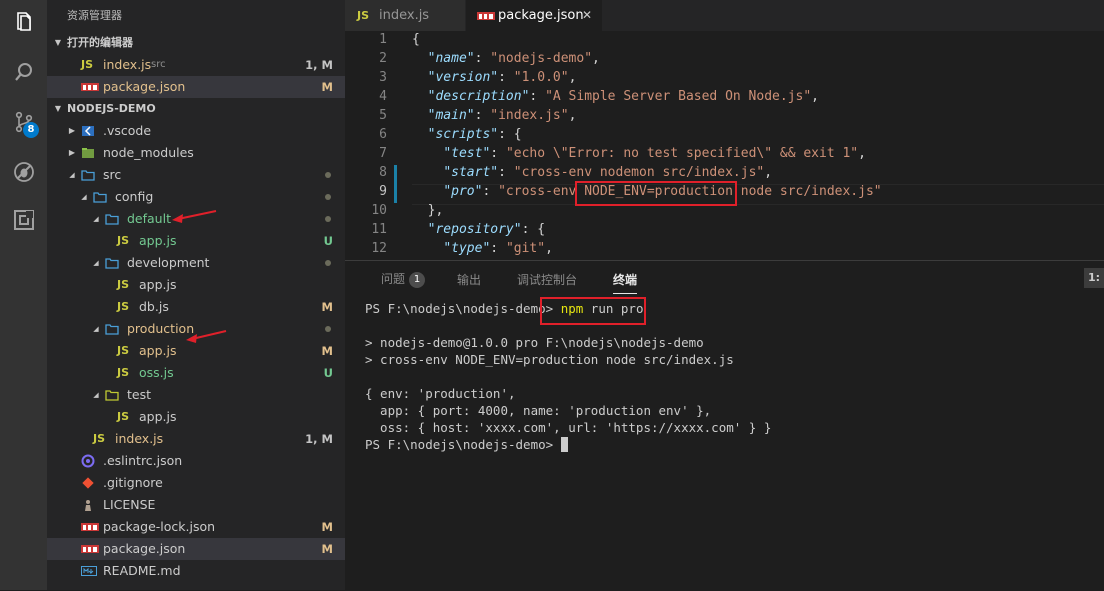 The height and width of the screenshot is (591, 1104). I want to click on terminal-cursor, so click(564, 444).